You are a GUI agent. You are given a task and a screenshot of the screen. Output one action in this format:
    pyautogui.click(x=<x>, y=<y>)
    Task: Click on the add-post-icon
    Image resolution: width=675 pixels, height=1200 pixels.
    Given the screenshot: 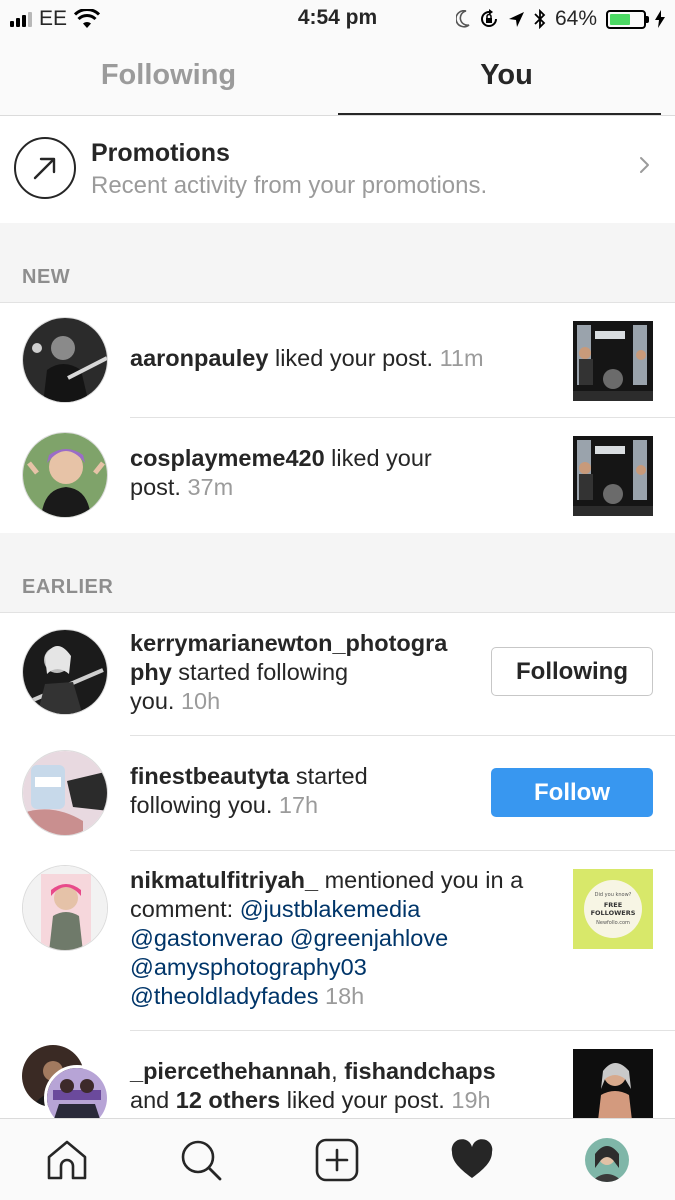 What is the action you would take?
    pyautogui.click(x=337, y=1160)
    